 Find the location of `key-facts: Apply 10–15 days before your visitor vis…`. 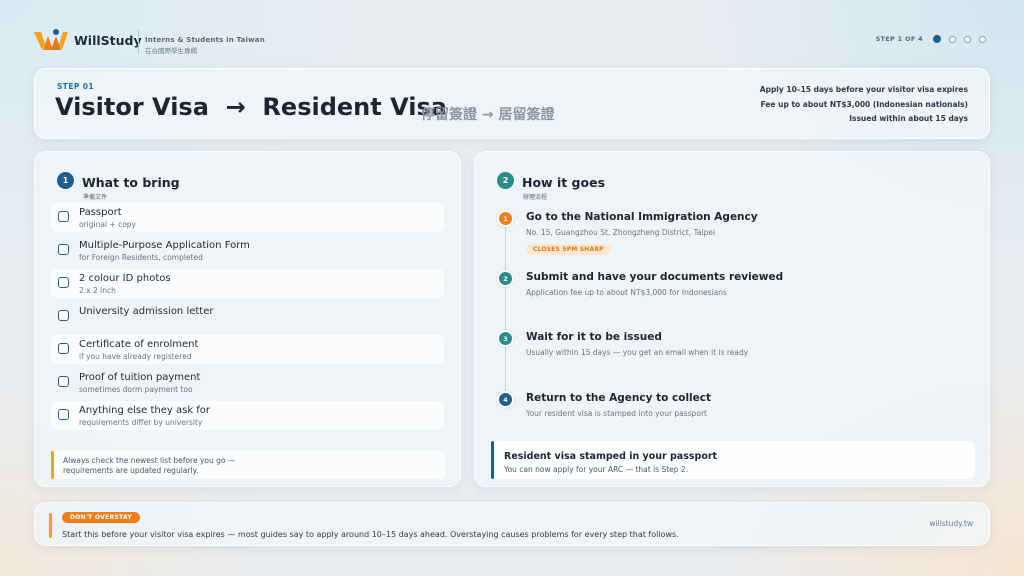

key-facts: Apply 10–15 days before your visitor vis… is located at coordinates (864, 105).